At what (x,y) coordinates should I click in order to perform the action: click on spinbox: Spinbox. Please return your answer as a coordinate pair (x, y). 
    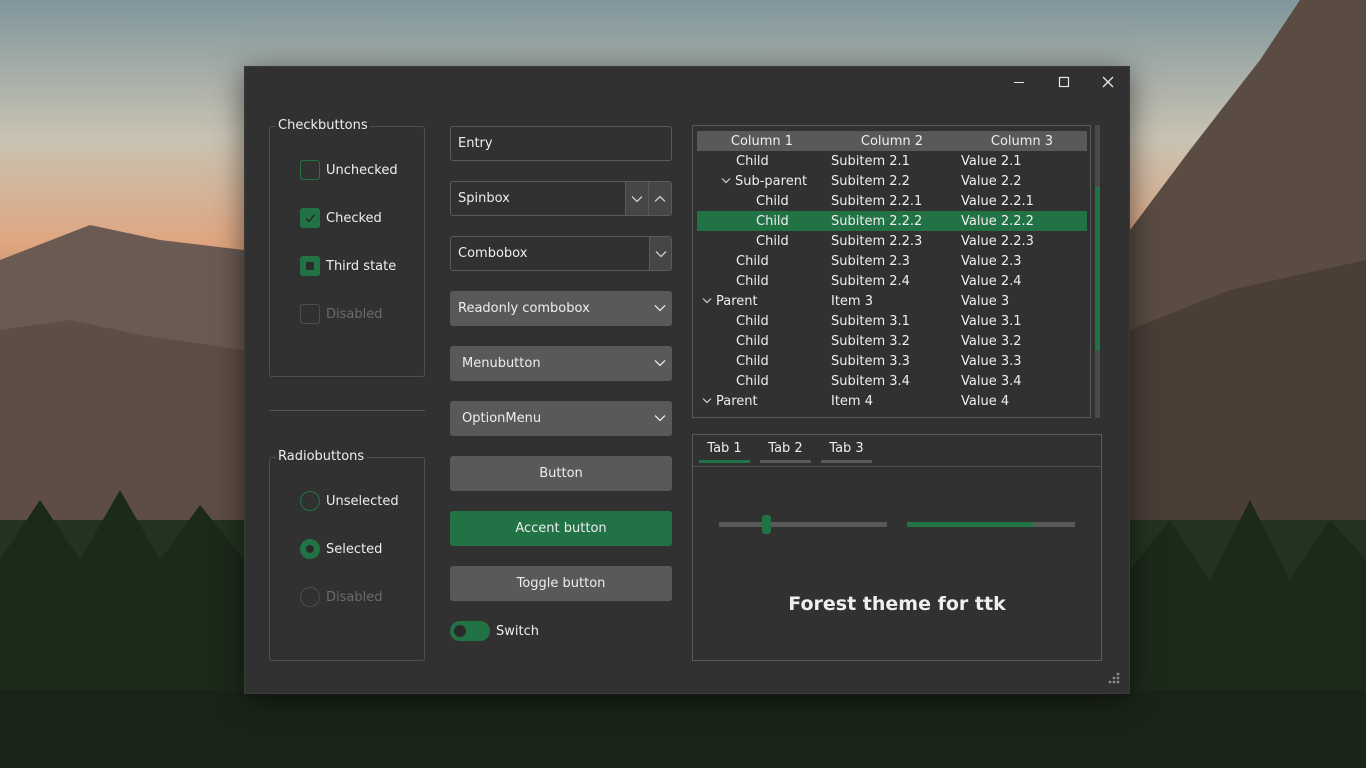
    Looking at the image, I should click on (561, 198).